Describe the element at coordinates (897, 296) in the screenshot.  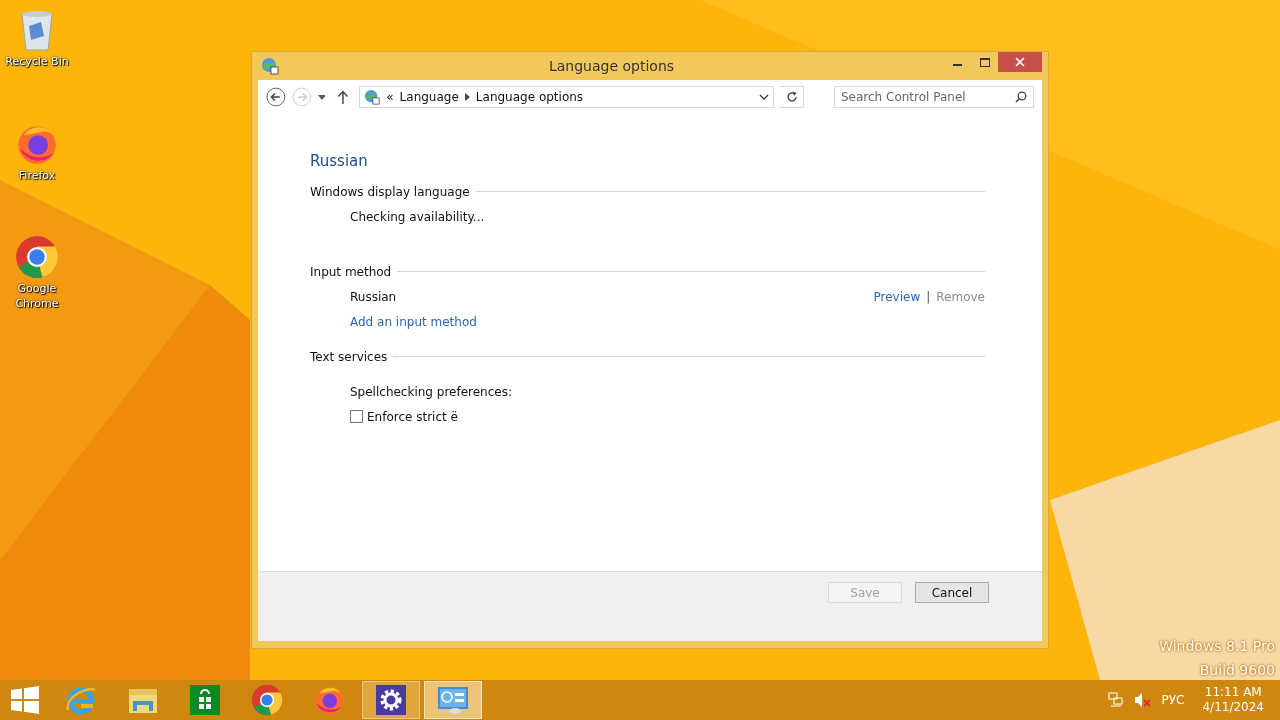
I see `action-link: Preview` at that location.